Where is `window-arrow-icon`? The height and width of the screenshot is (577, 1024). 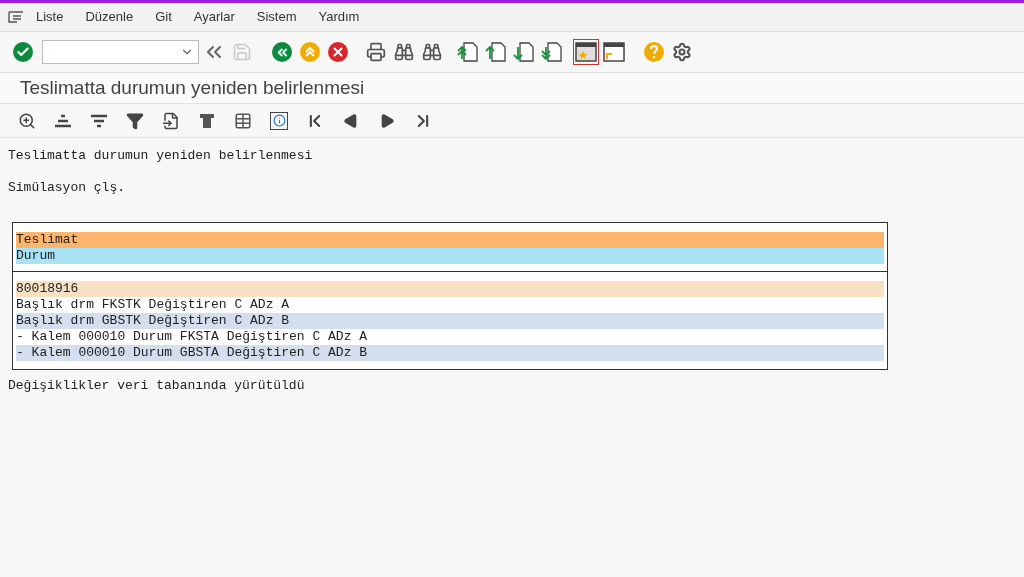
window-arrow-icon is located at coordinates (614, 52).